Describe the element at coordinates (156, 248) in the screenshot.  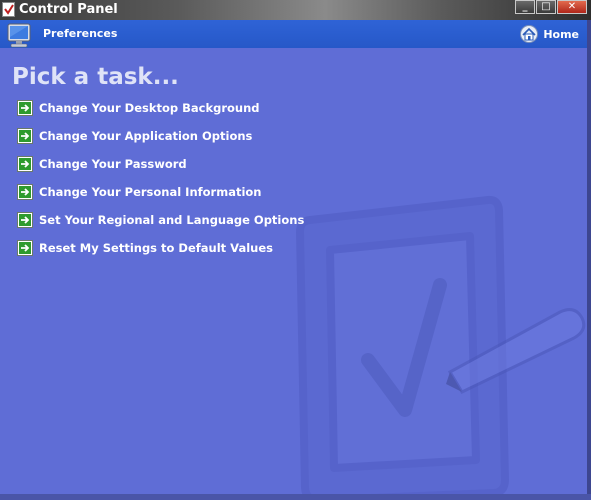
I see `task-label: Reset My Settings to Default Values` at that location.